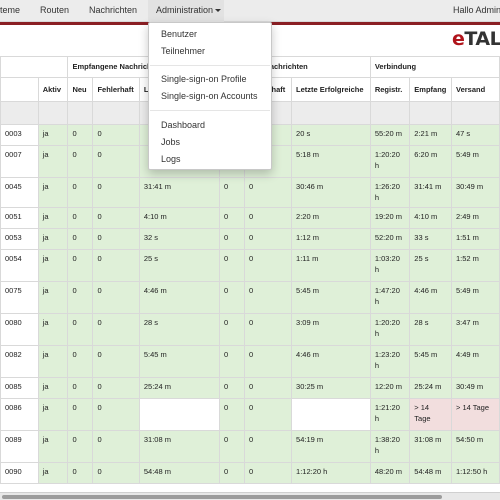 The image size is (500, 500). I want to click on nav-item-routen: Routen, so click(54, 10).